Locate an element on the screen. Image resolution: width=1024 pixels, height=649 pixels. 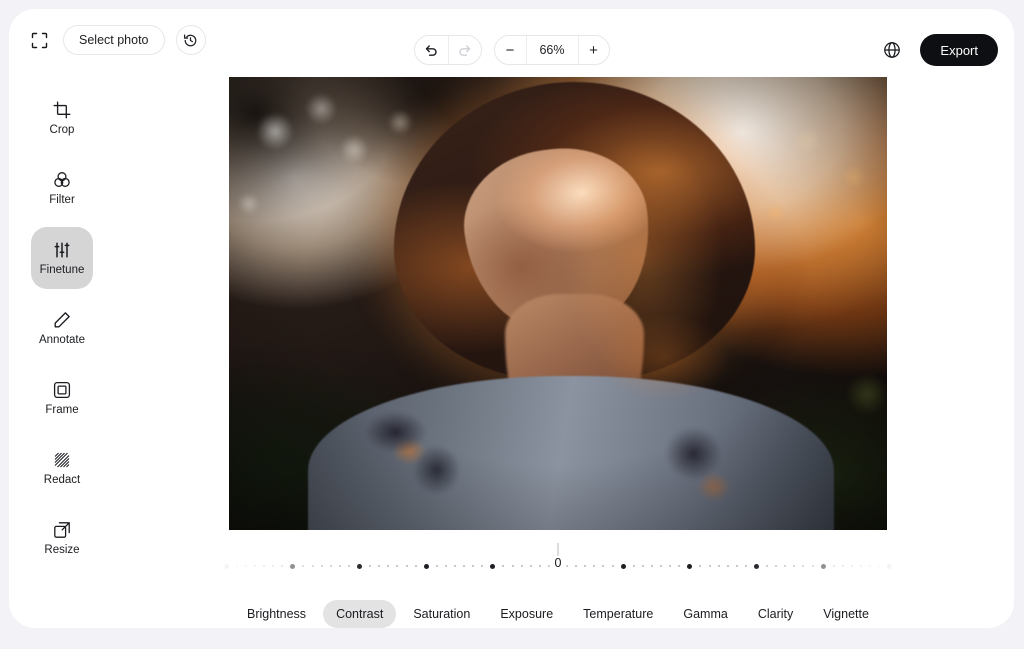
sliders-icon is located at coordinates (62, 250).